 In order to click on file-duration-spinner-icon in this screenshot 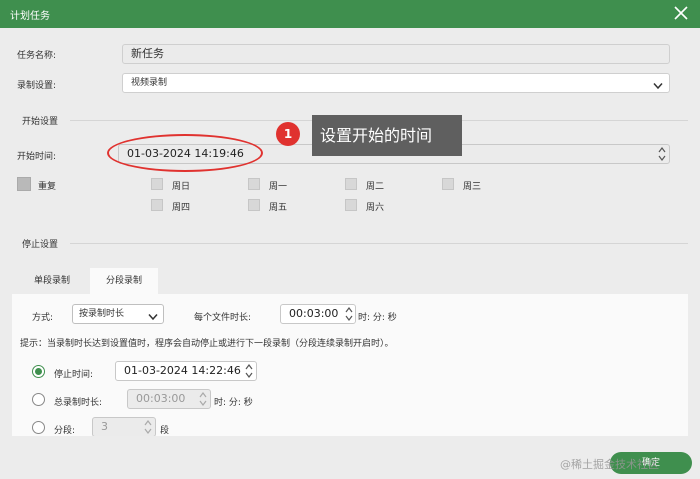, I will do `click(349, 314)`.